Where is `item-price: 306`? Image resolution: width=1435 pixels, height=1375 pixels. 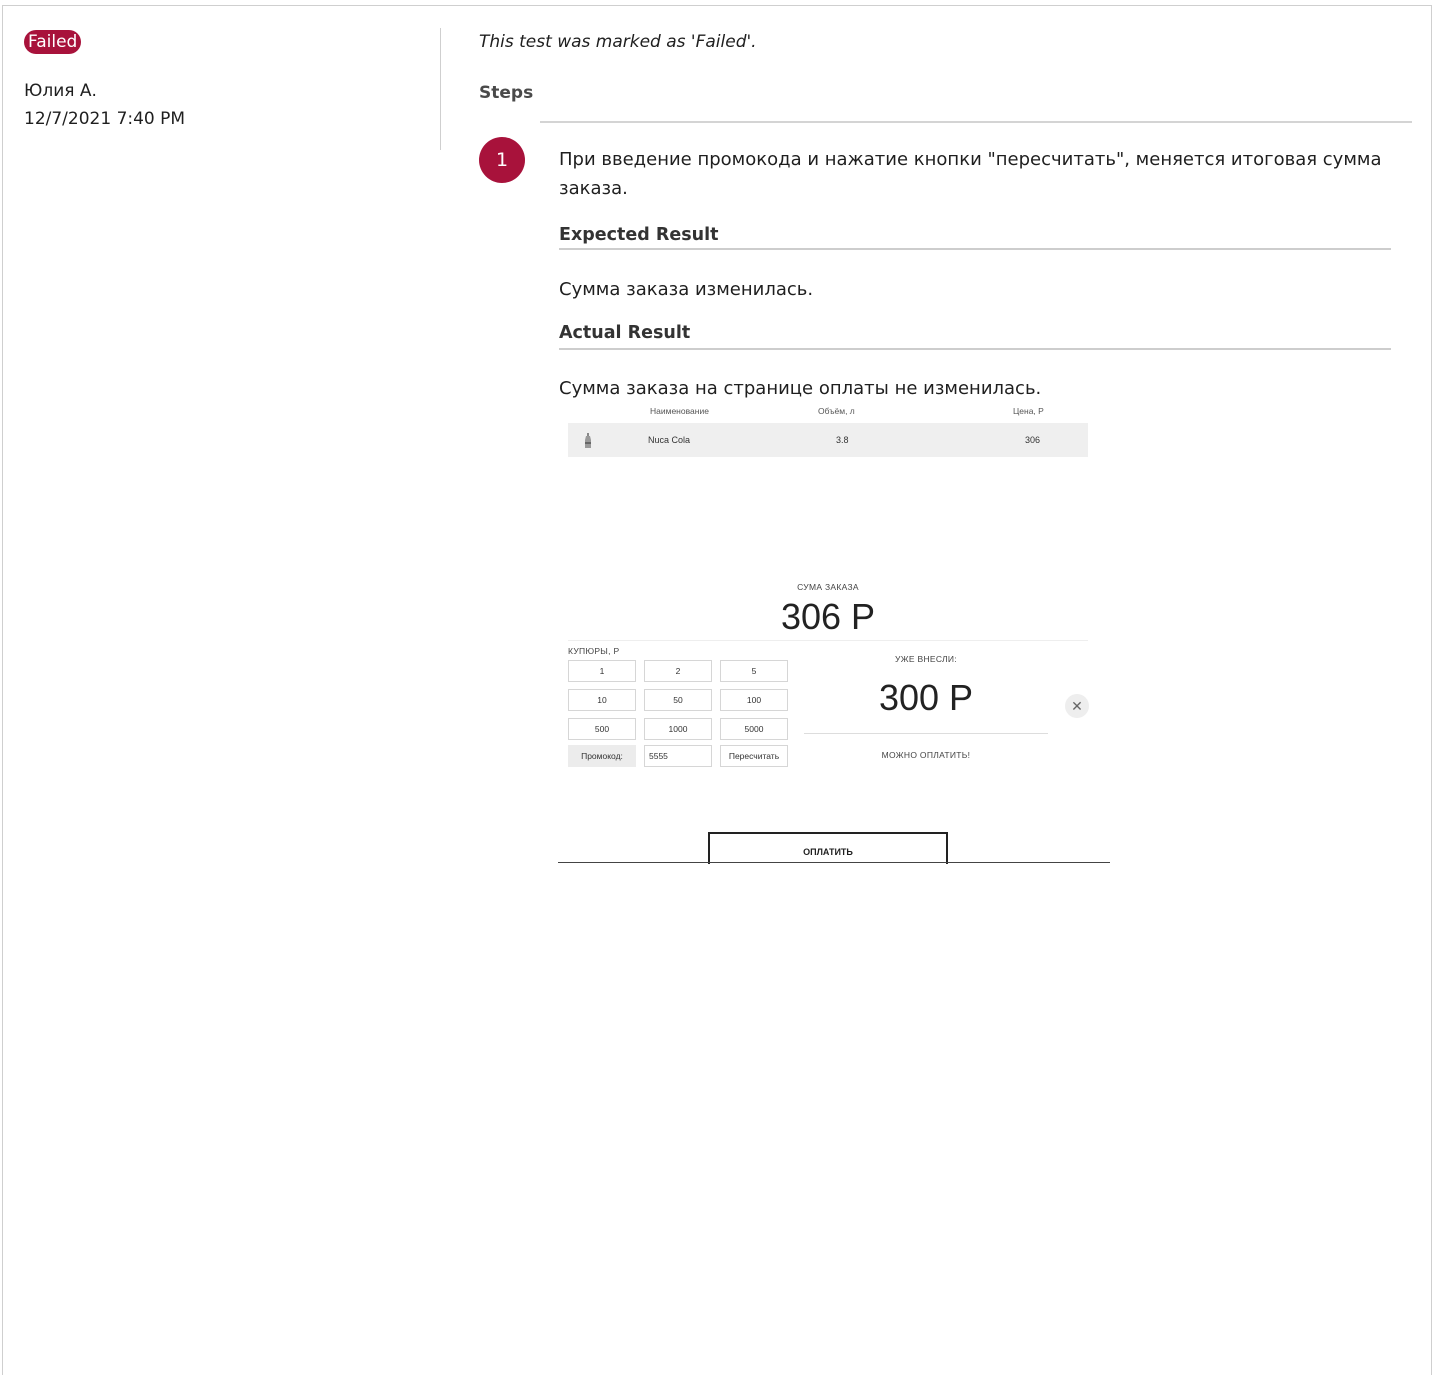 item-price: 306 is located at coordinates (1033, 440).